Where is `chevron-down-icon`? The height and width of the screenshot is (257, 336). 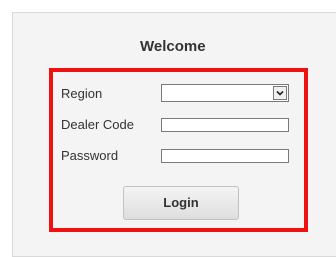 chevron-down-icon is located at coordinates (280, 93).